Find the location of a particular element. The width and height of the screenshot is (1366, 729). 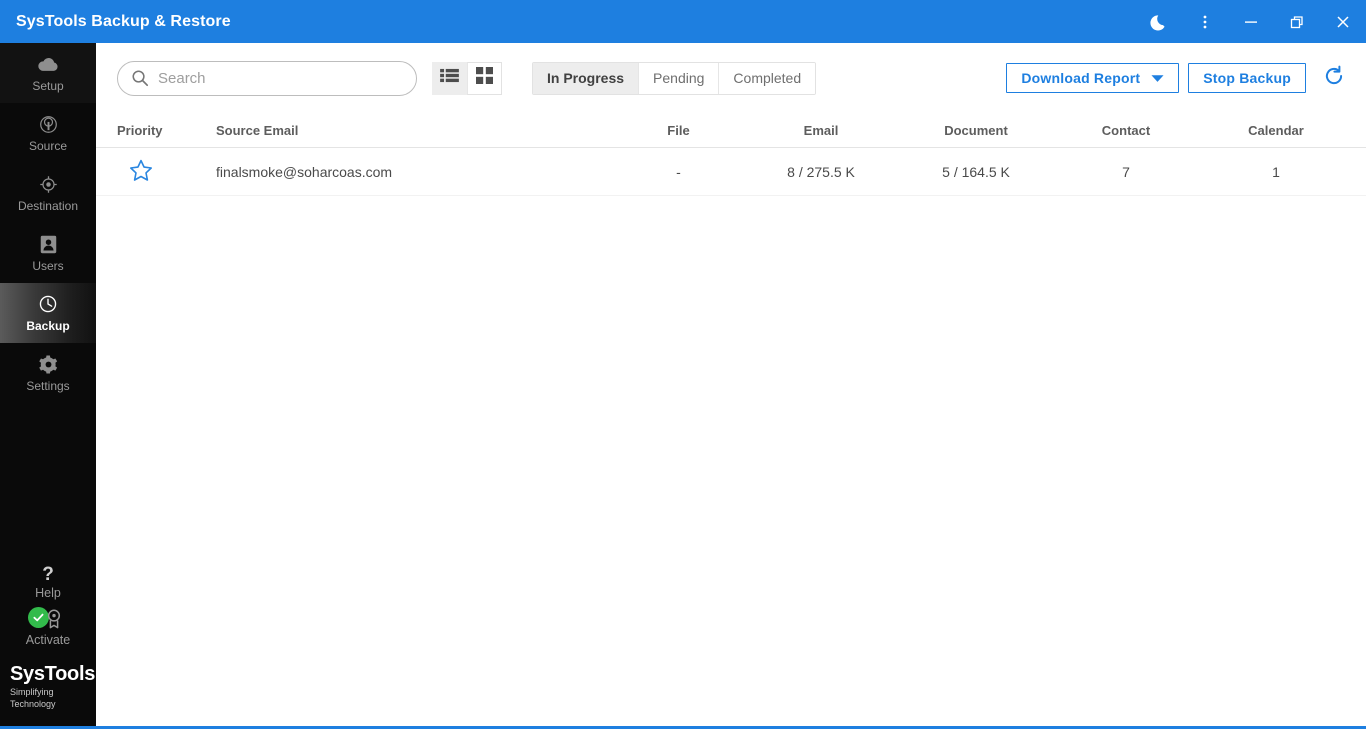

column-header-email: Email is located at coordinates (821, 130).